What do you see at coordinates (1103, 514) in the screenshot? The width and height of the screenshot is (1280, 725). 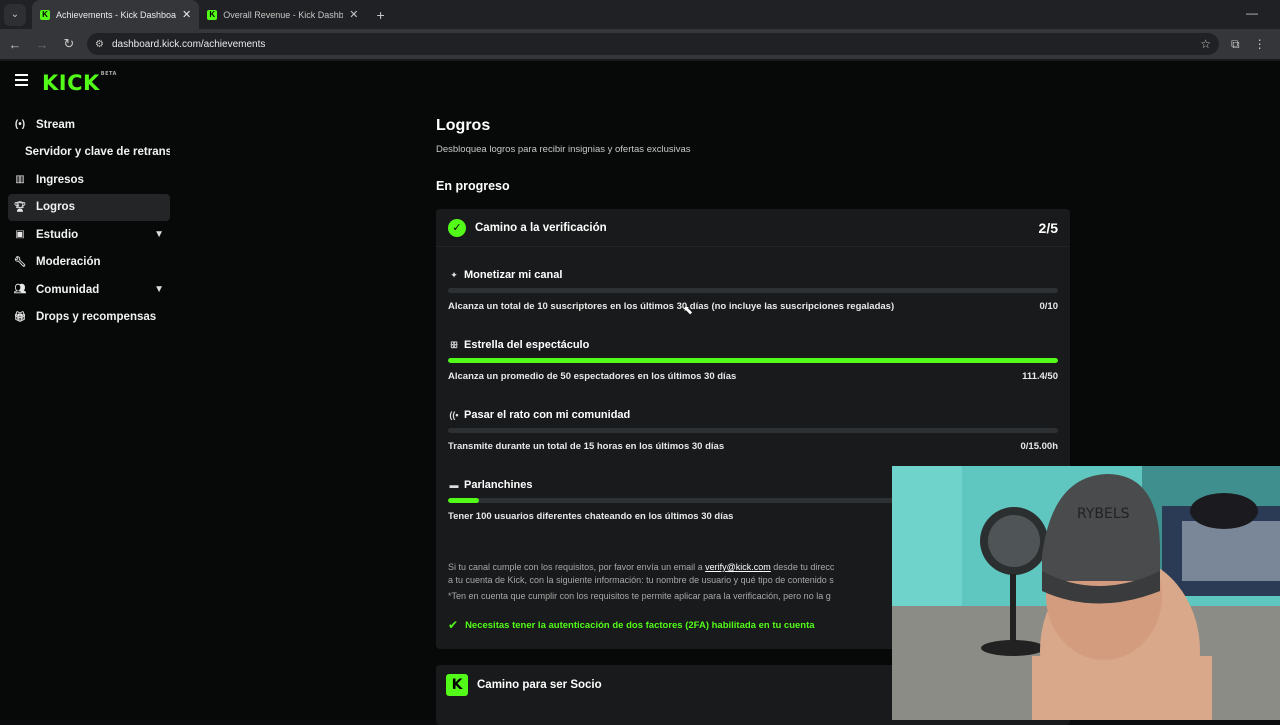 I see `svg-text: RYBELS` at bounding box center [1103, 514].